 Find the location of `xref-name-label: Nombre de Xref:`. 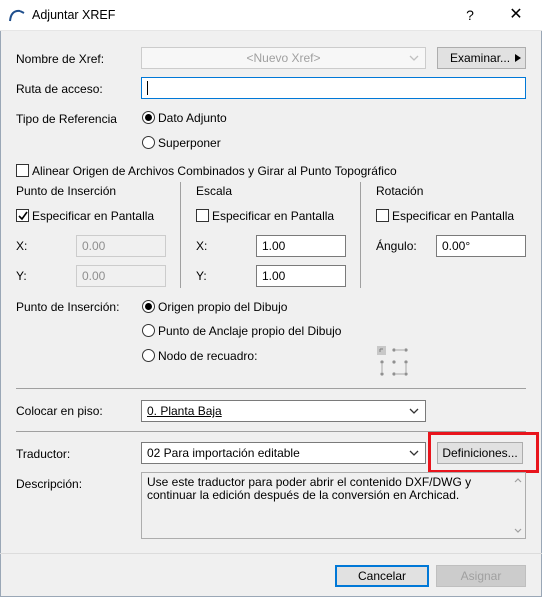

xref-name-label: Nombre de Xref: is located at coordinates (60, 59).